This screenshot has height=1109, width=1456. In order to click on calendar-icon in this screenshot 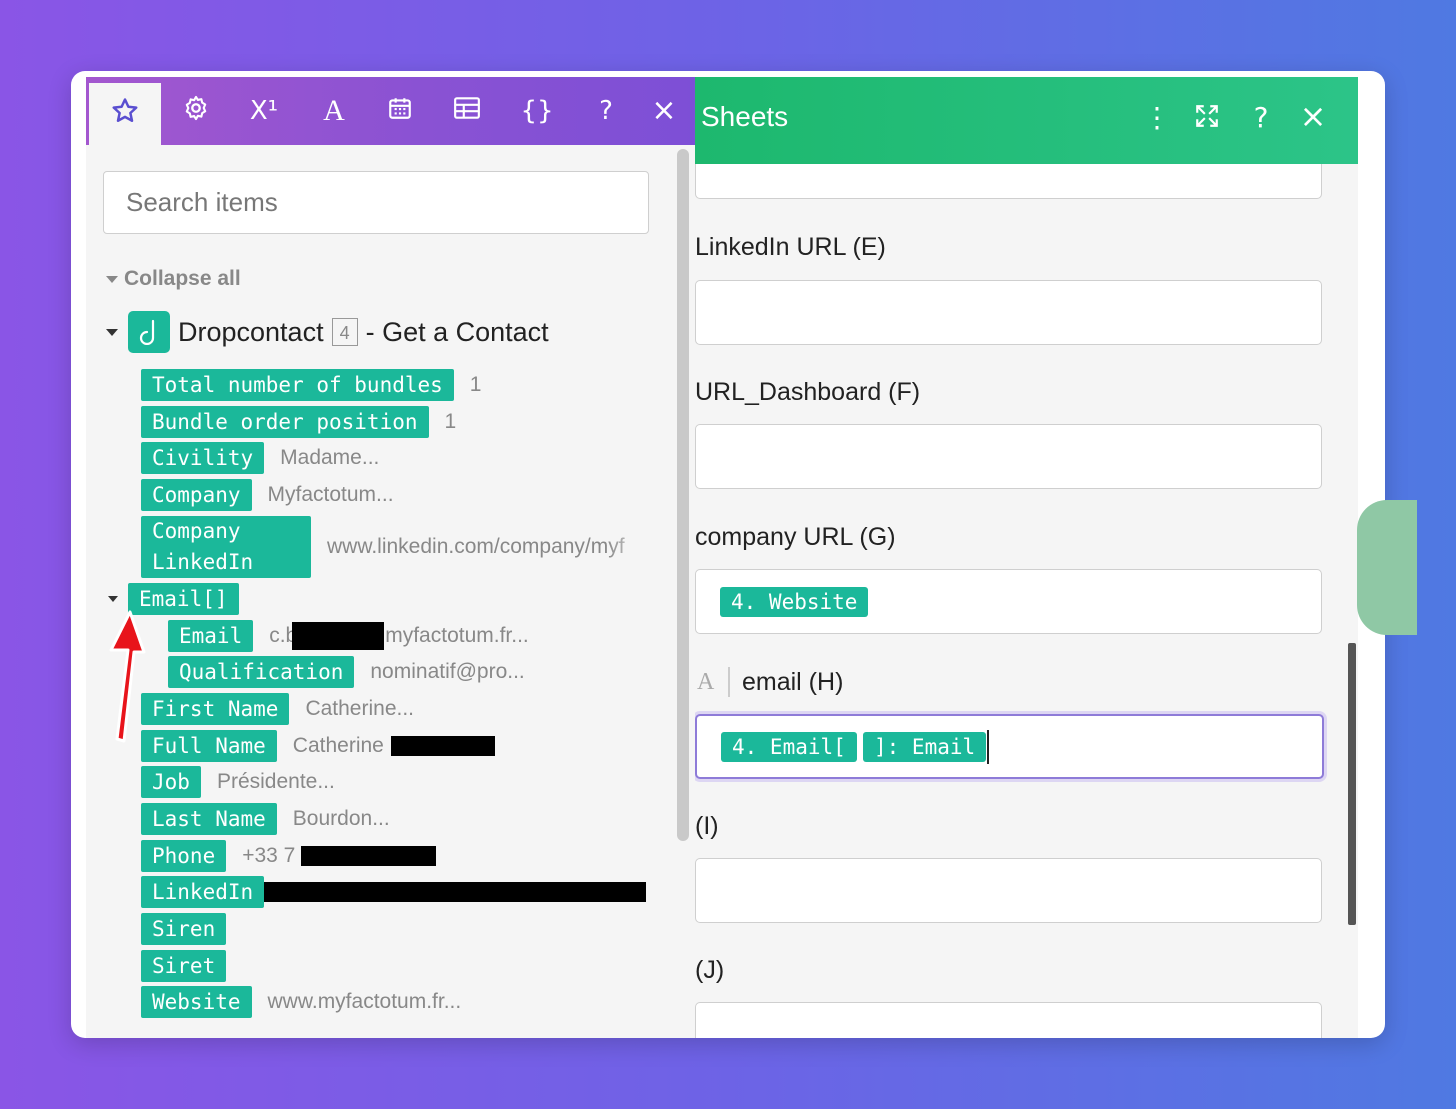, I will do `click(400, 111)`.